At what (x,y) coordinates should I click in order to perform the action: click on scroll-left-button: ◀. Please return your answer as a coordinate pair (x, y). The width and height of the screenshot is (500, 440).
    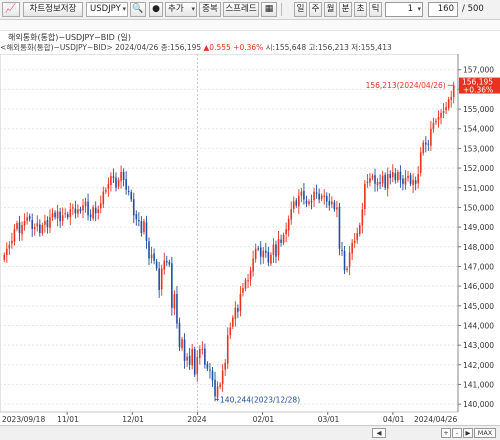
    Looking at the image, I should click on (379, 433).